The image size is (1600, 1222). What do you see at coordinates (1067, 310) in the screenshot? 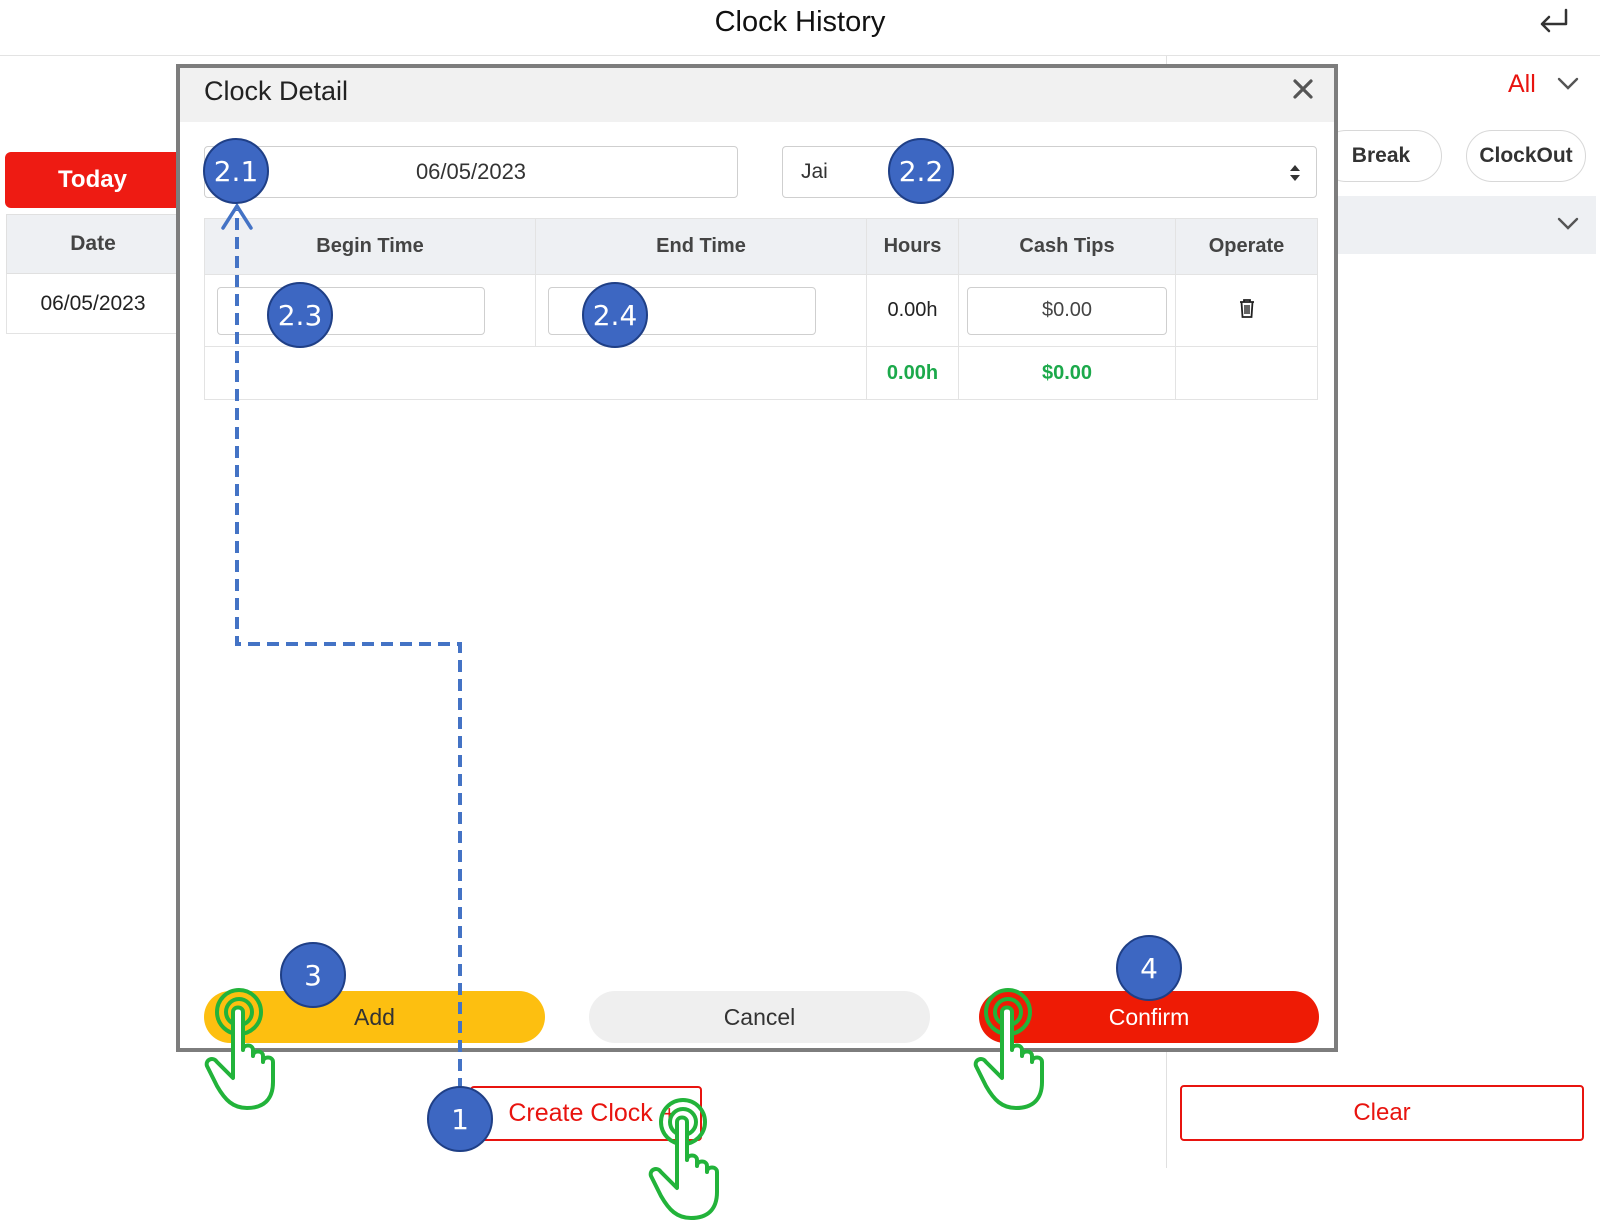
I see `cash-tips-input: $0.00` at bounding box center [1067, 310].